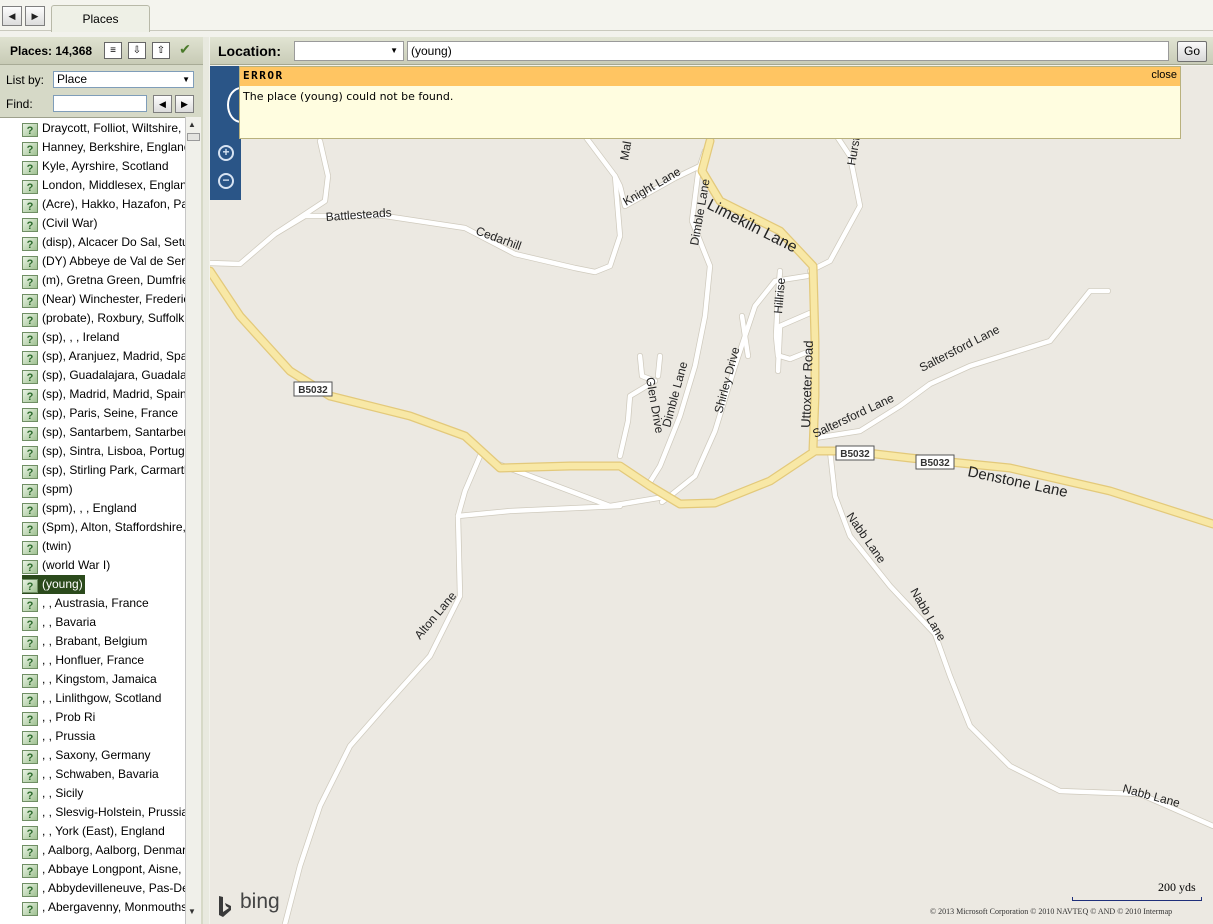 Image resolution: width=1213 pixels, height=924 pixels. What do you see at coordinates (113, 147) in the screenshot?
I see `list-item-label: Hanney, Berkshire, England` at bounding box center [113, 147].